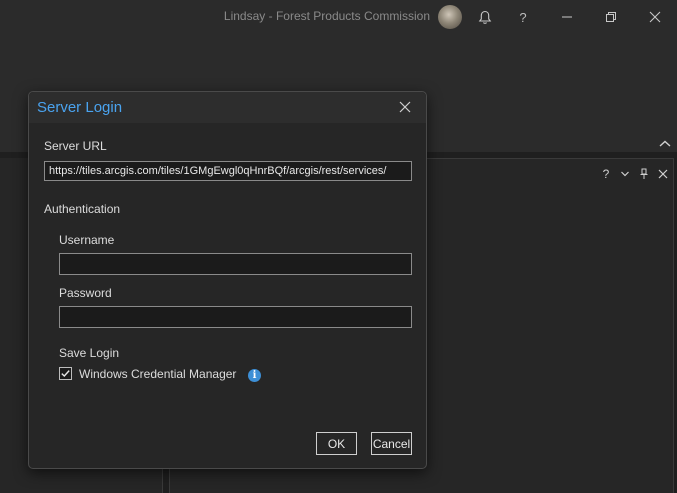 This screenshot has width=677, height=493. What do you see at coordinates (336, 443) in the screenshot?
I see `ok-button: OK` at bounding box center [336, 443].